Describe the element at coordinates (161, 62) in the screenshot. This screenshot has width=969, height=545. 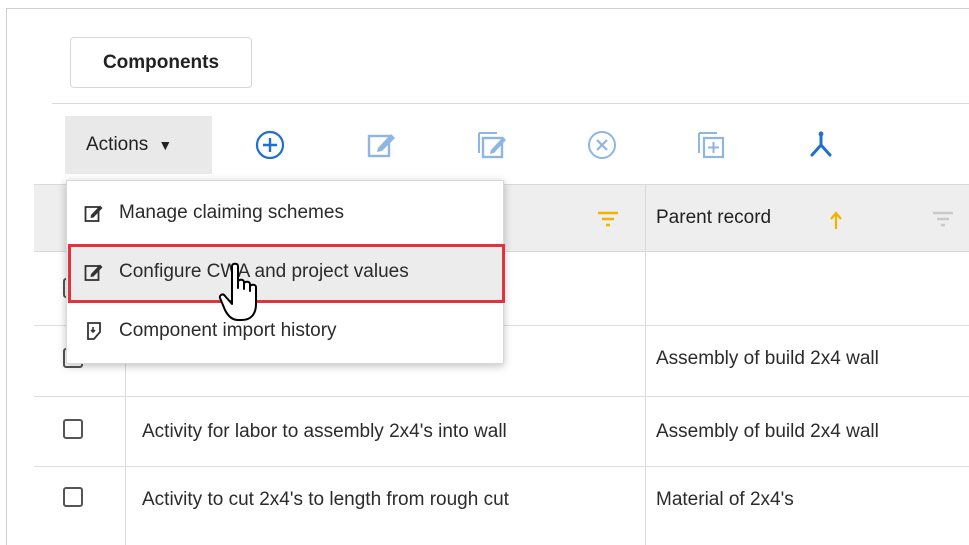
I see `tab-components: Components` at that location.